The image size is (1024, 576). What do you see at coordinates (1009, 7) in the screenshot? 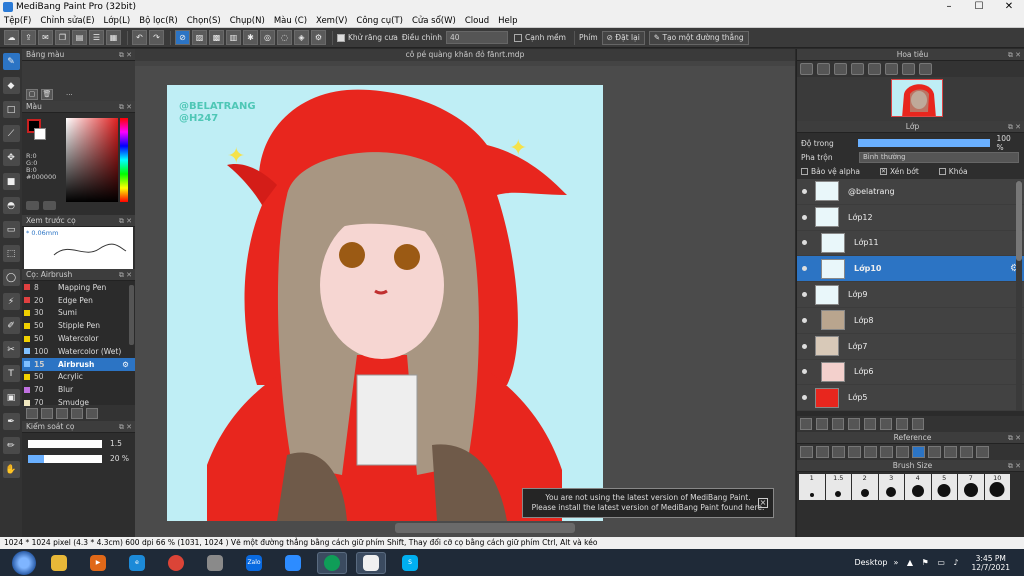
I see `close-button: ✕` at bounding box center [1009, 7].